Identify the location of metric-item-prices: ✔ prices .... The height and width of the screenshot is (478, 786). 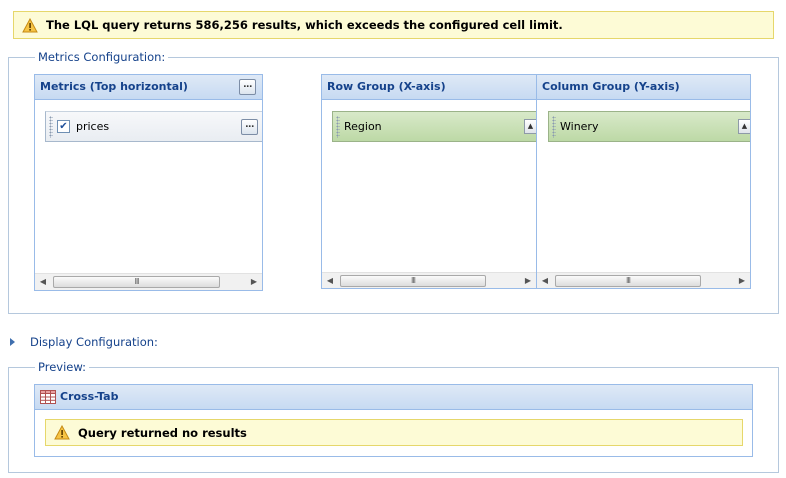
(153, 126).